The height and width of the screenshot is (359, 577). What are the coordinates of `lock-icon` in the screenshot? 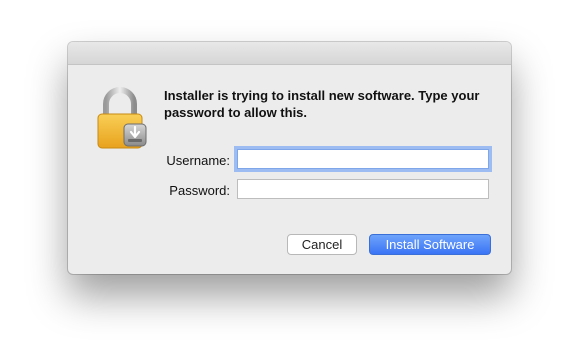 It's located at (123, 118).